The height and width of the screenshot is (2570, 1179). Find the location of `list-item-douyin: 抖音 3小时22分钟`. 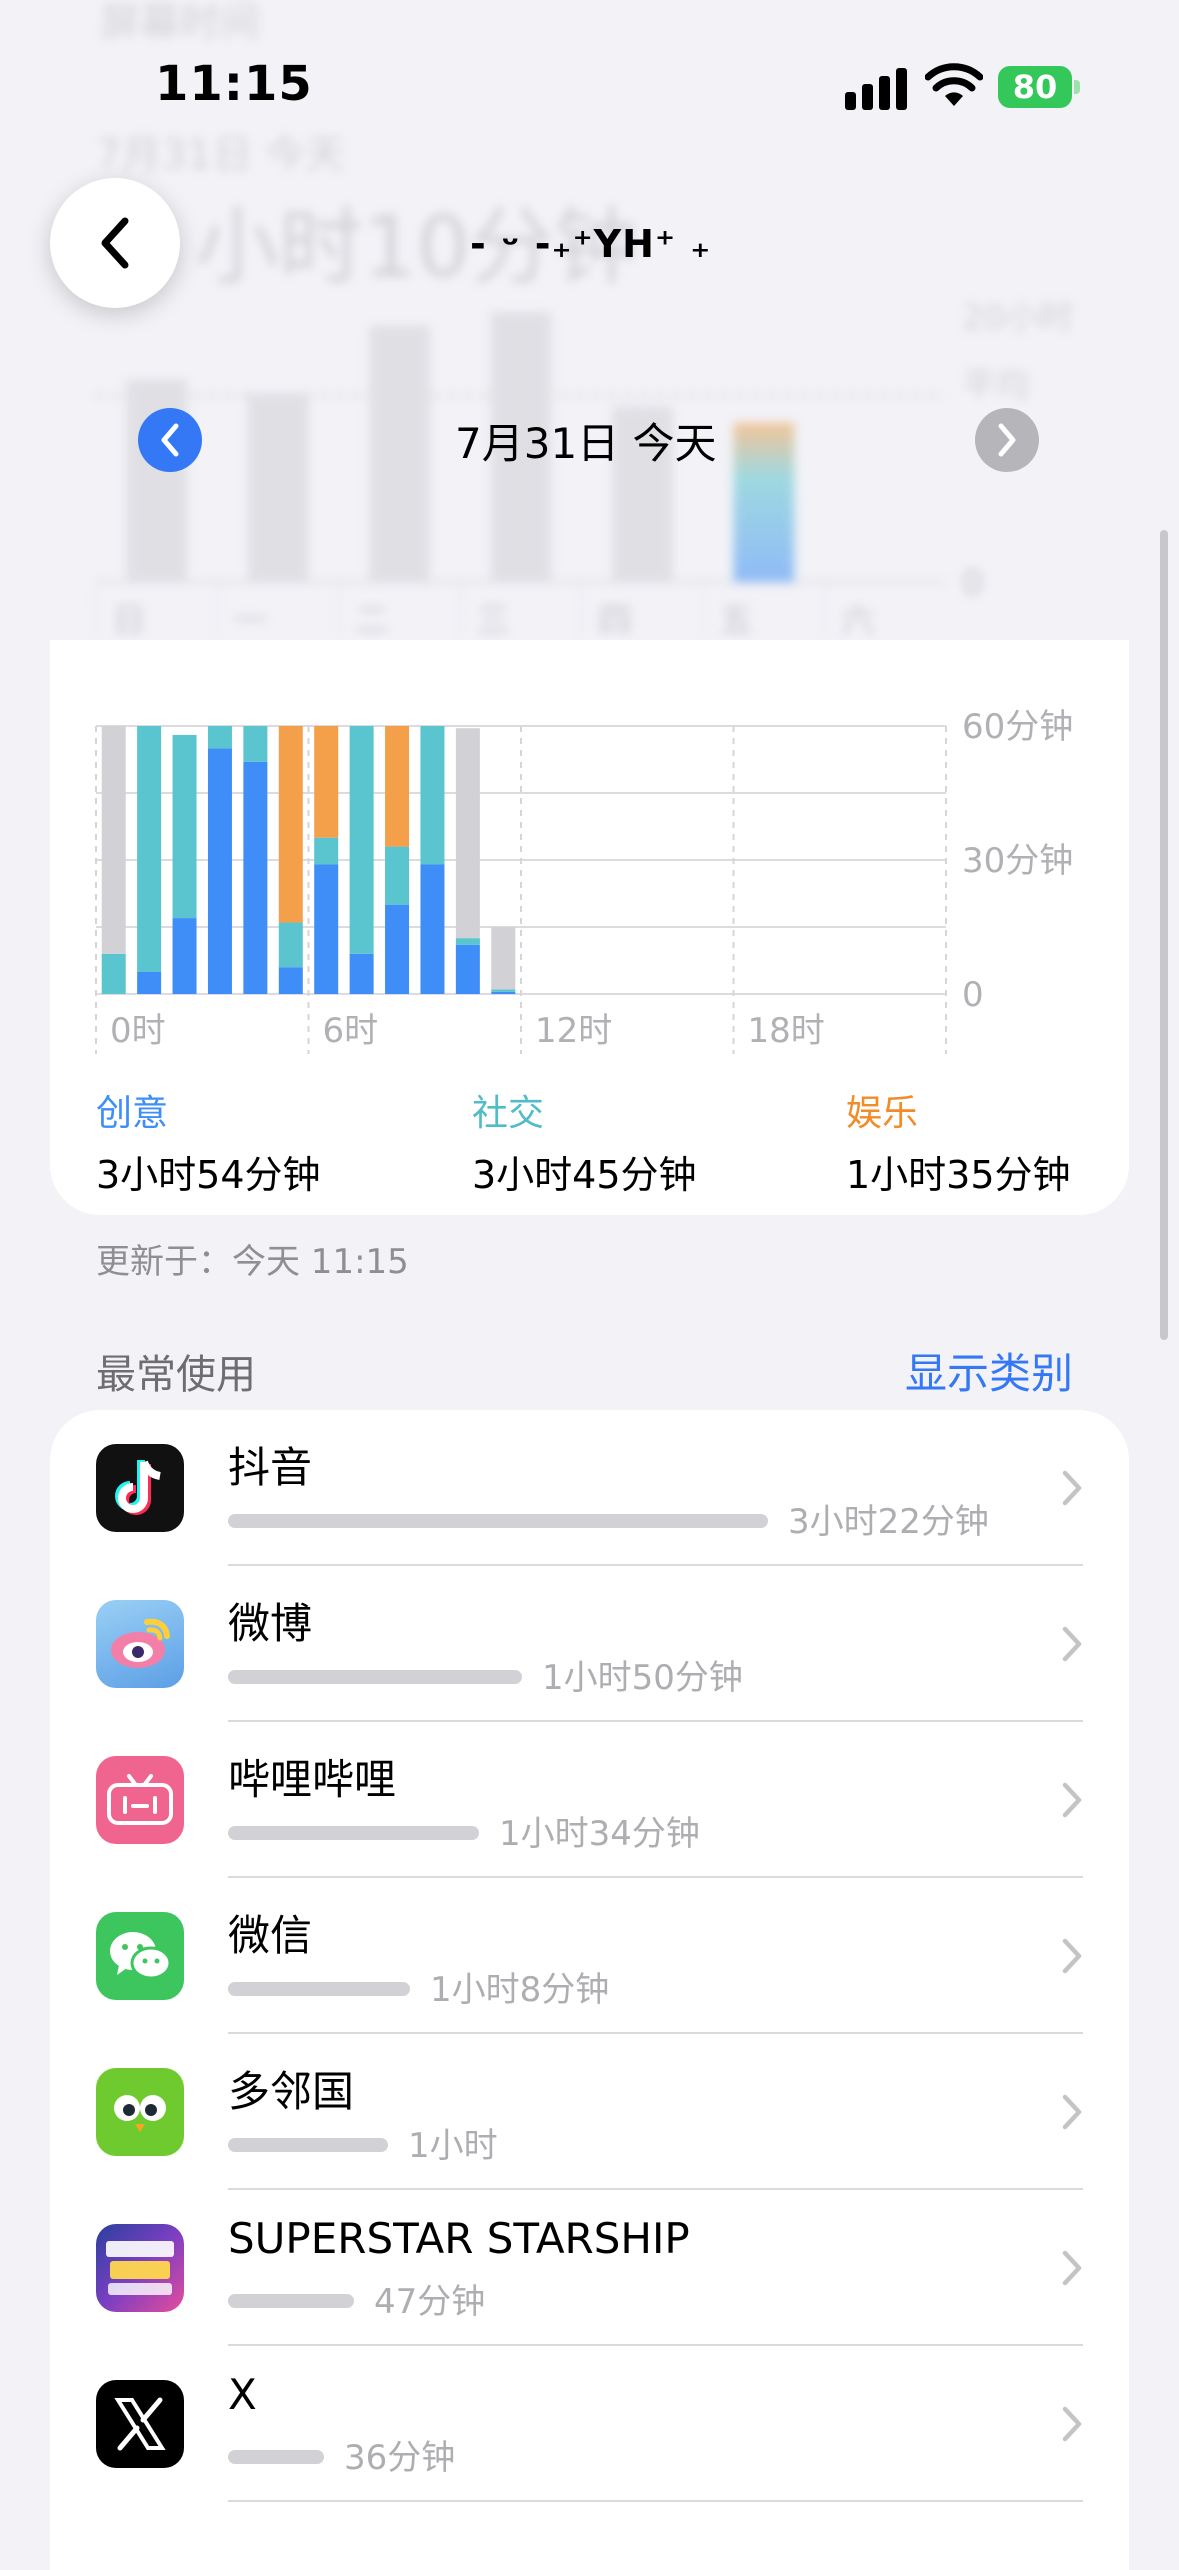

list-item-douyin: 抖音 3小时22分钟 is located at coordinates (589, 1488).